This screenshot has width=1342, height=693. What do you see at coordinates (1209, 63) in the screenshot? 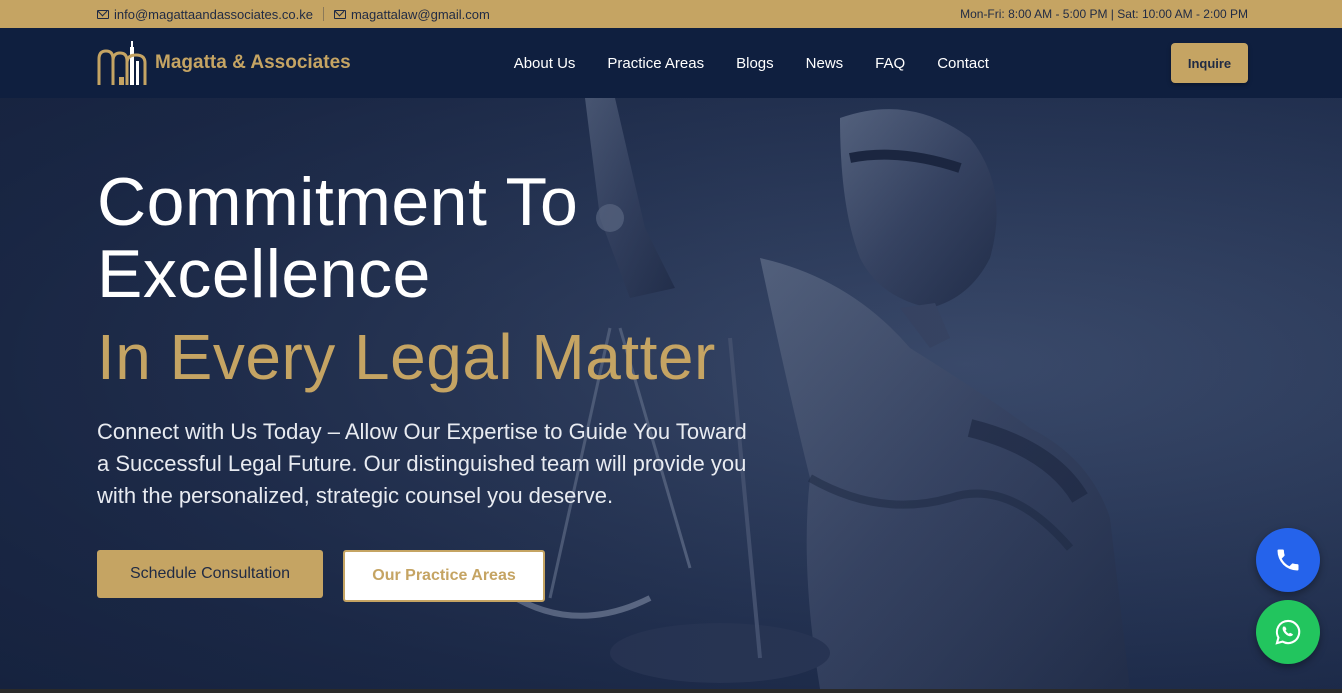
I see `inquire-button: Inquire` at bounding box center [1209, 63].